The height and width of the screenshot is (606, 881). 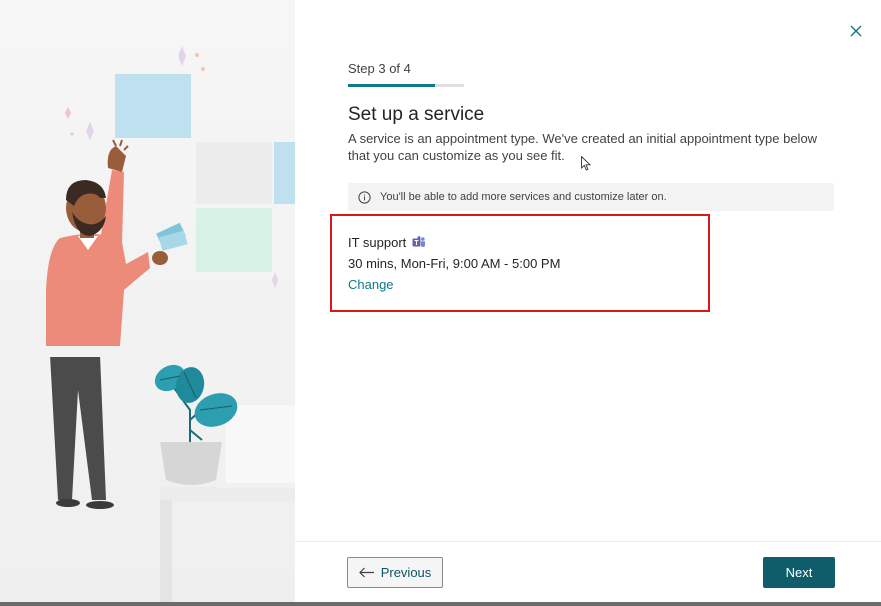 I want to click on step-progress-bar, so click(x=406, y=85).